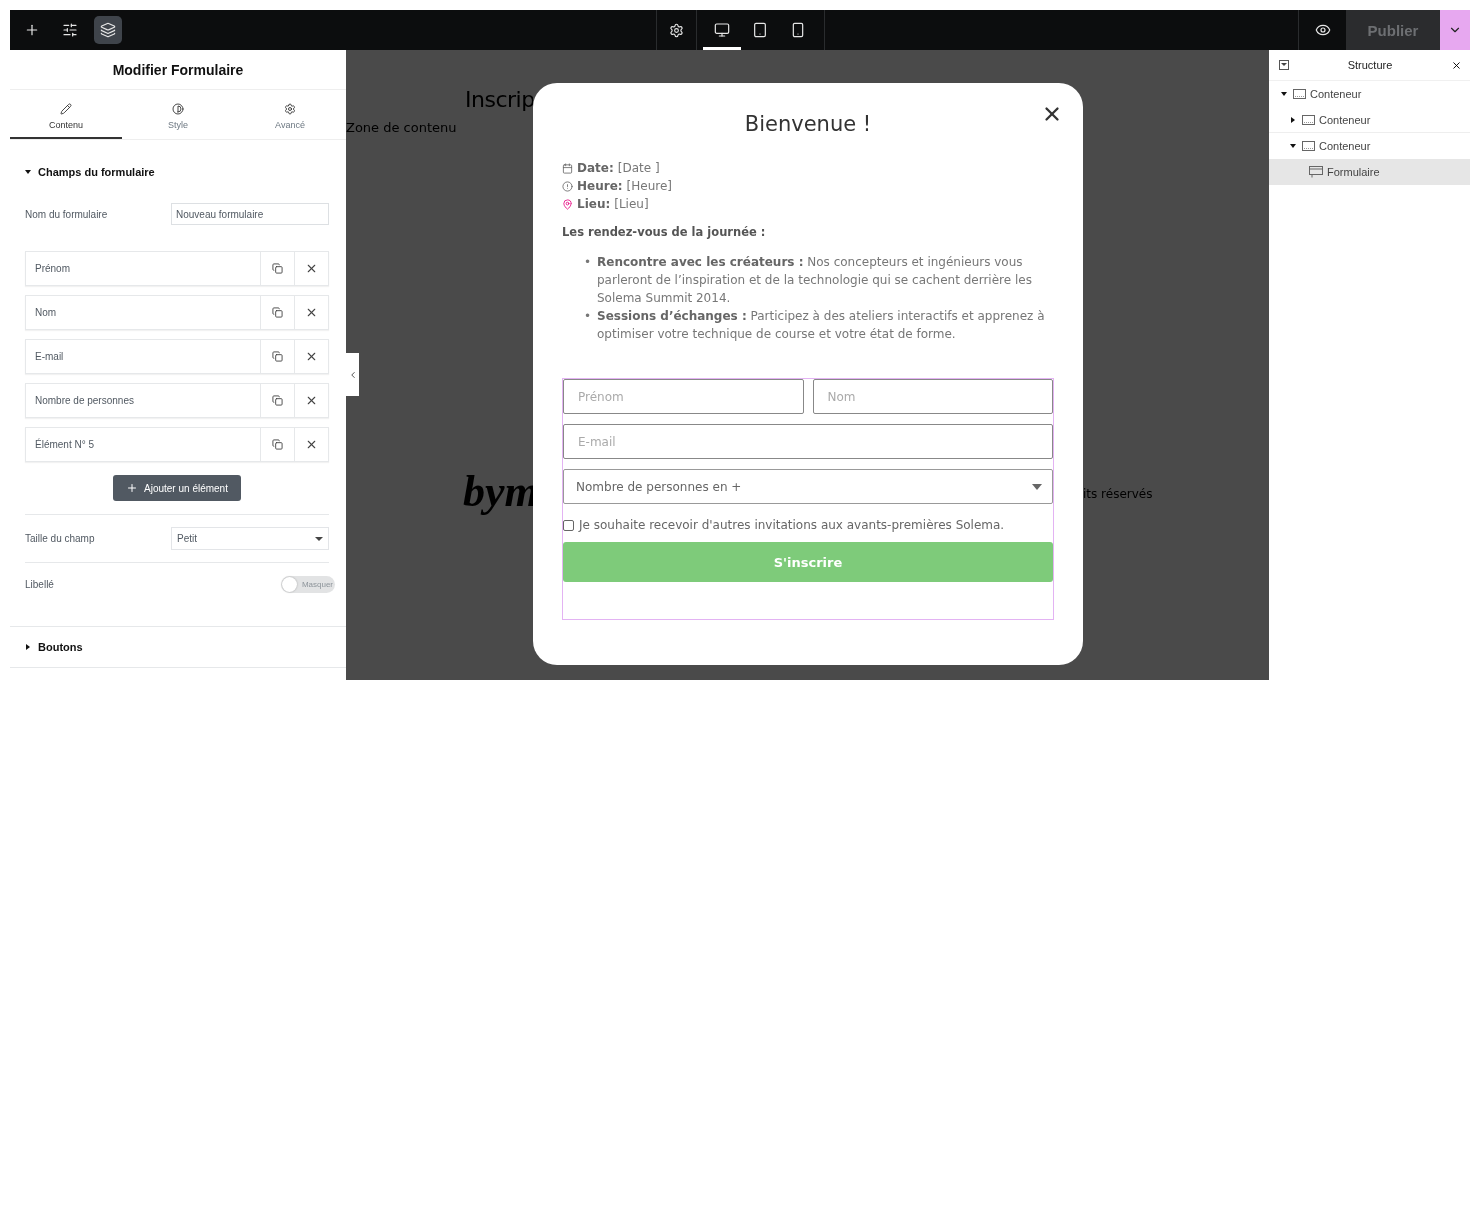  What do you see at coordinates (1118, 493) in the screenshot?
I see `footer-text: its réservés` at bounding box center [1118, 493].